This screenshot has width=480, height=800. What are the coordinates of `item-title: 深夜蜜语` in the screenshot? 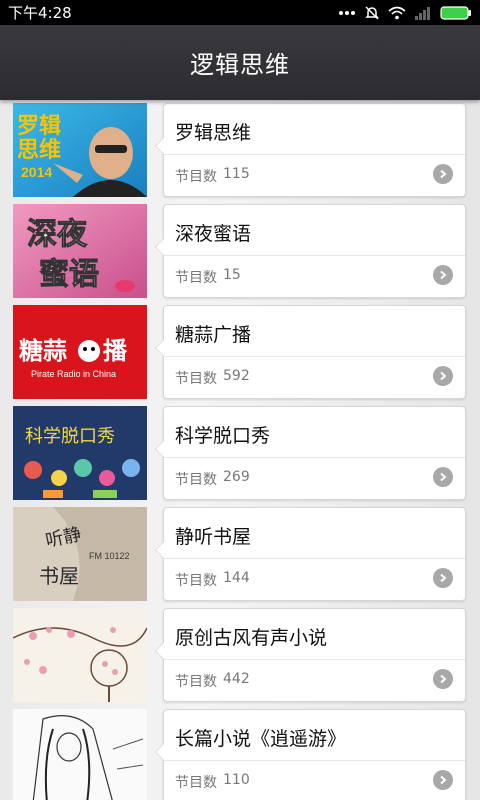 It's located at (213, 234).